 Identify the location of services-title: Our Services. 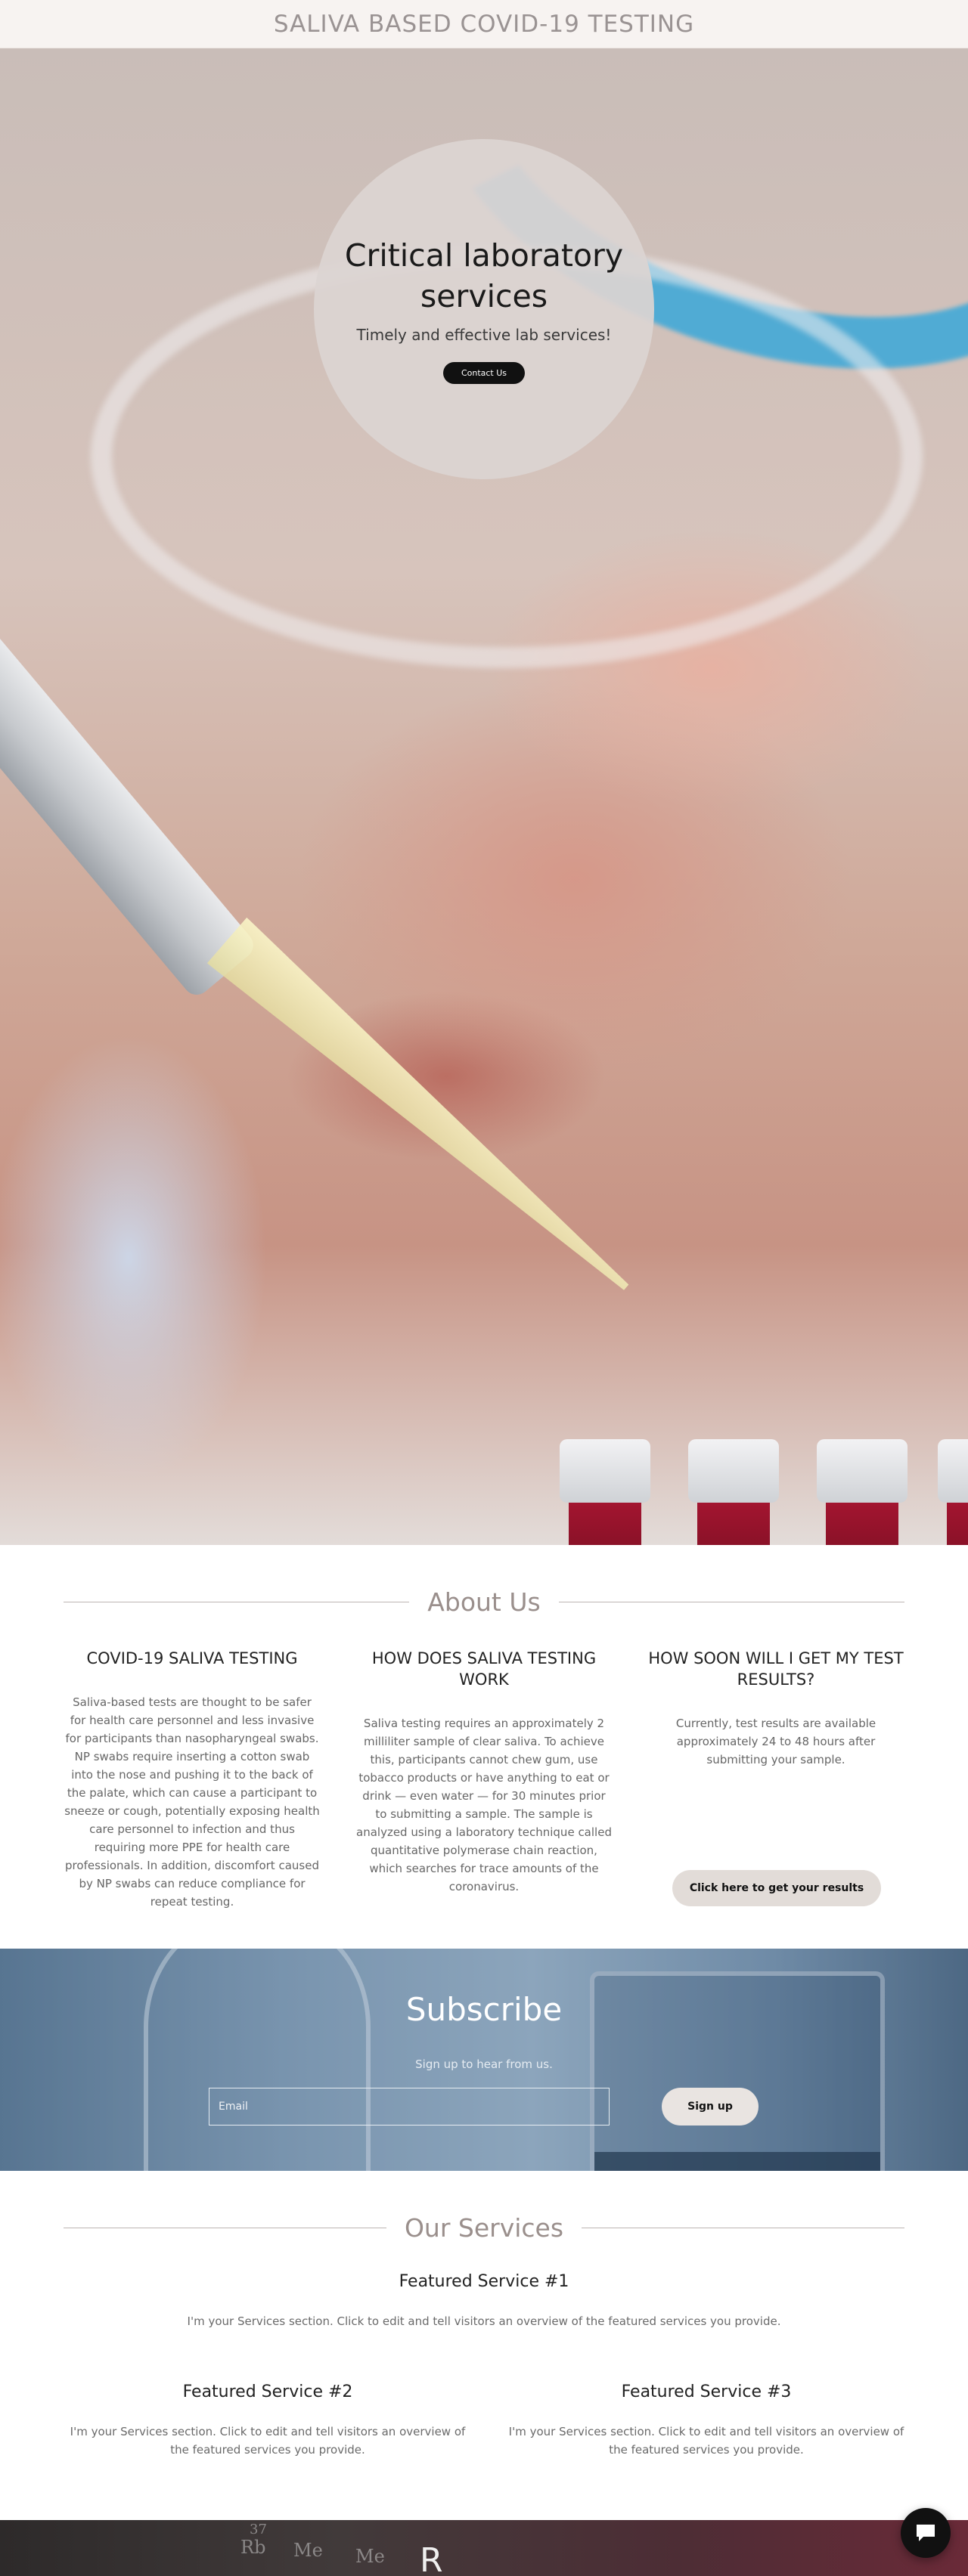
(484, 2228).